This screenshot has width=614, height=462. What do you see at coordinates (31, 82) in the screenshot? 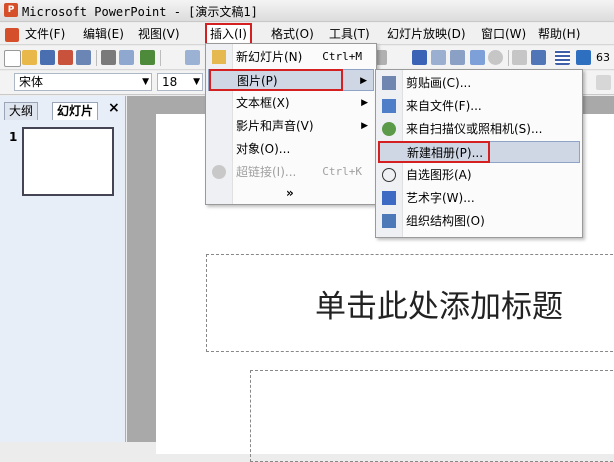
I see `font-value: 宋体` at bounding box center [31, 82].